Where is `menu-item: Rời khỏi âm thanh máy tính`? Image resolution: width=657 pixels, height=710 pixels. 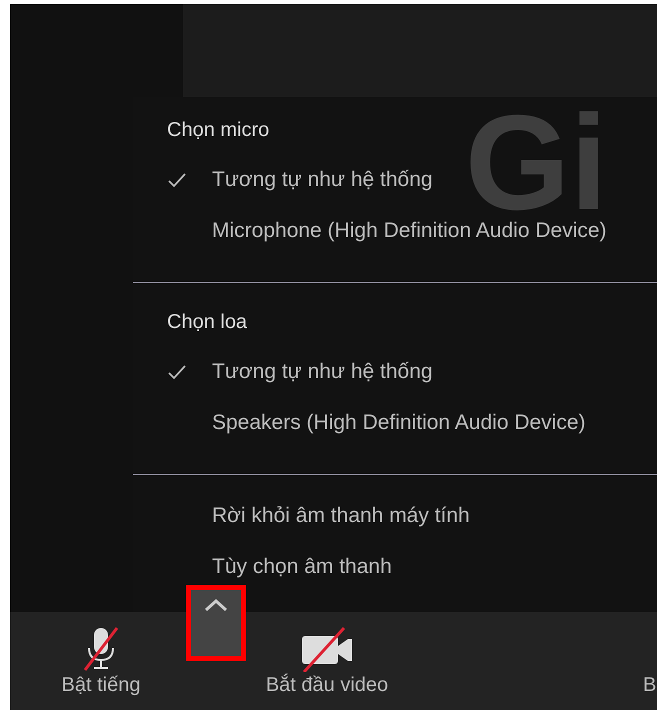
menu-item: Rời khỏi âm thanh máy tính is located at coordinates (303, 515).